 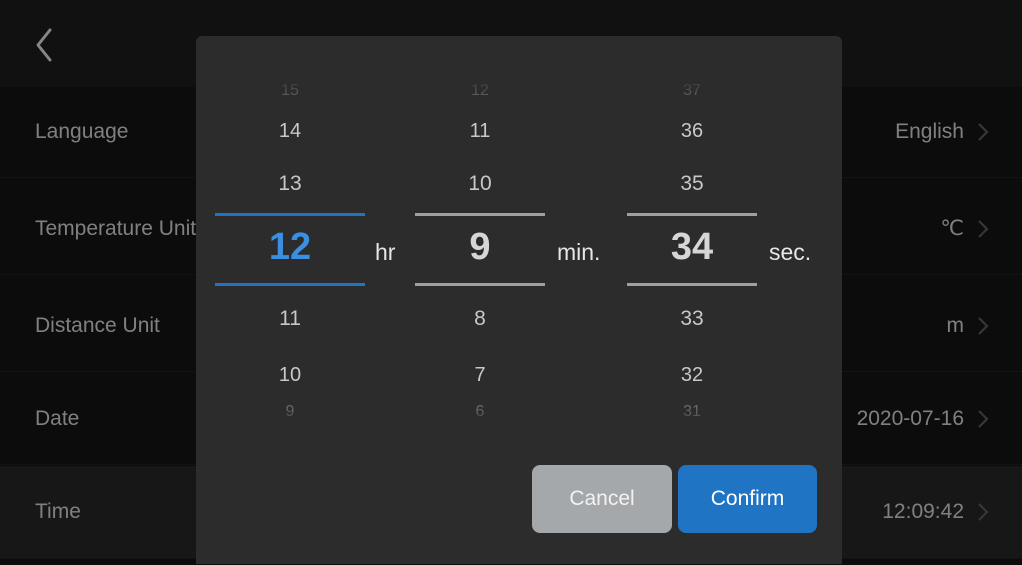 I want to click on minute-option: 10, so click(x=480, y=184).